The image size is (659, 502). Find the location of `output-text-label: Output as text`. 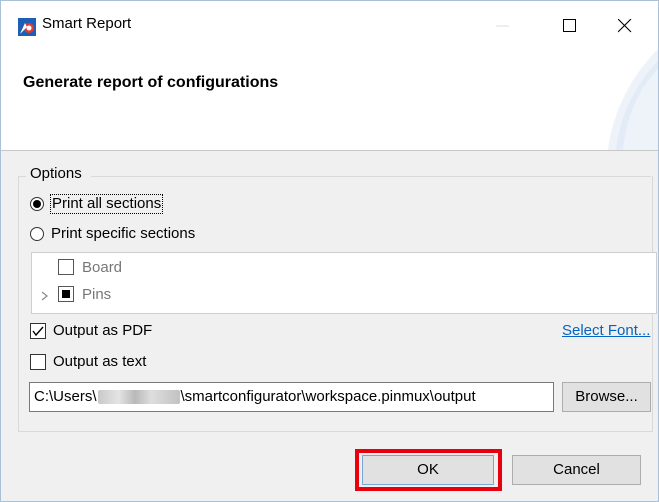

output-text-label: Output as text is located at coordinates (99, 361).